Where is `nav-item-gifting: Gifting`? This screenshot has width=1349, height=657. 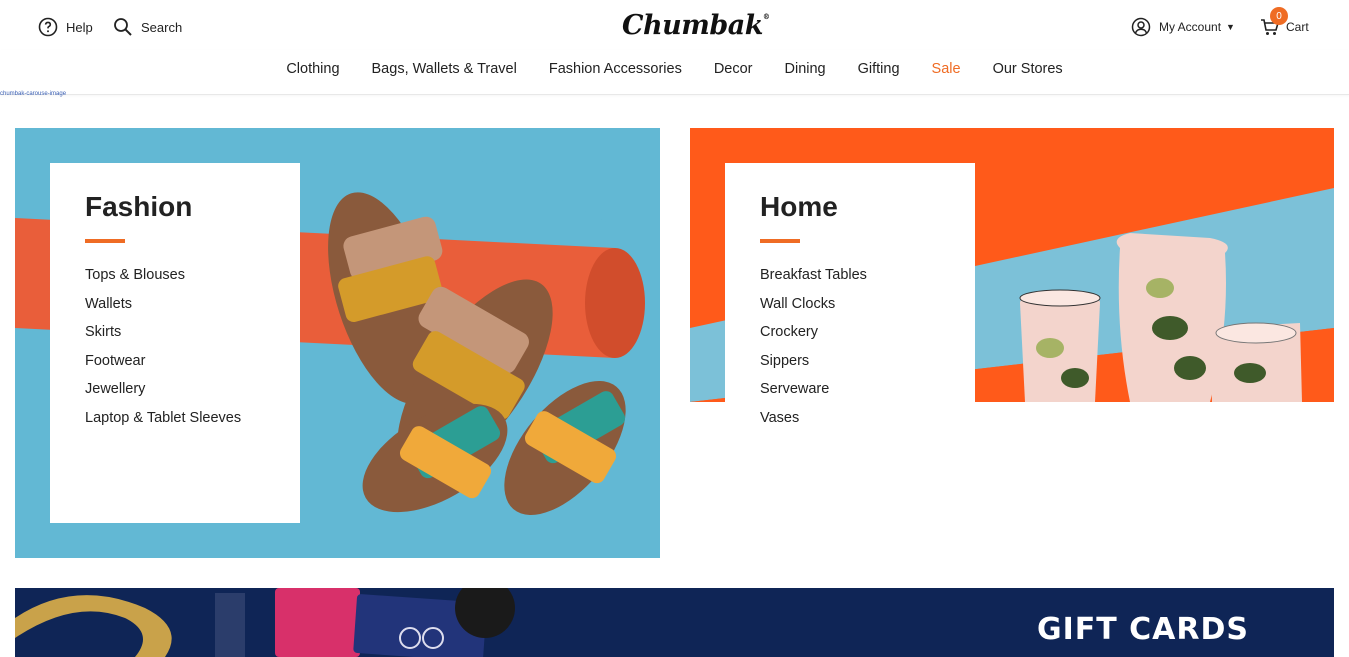 nav-item-gifting: Gifting is located at coordinates (879, 72).